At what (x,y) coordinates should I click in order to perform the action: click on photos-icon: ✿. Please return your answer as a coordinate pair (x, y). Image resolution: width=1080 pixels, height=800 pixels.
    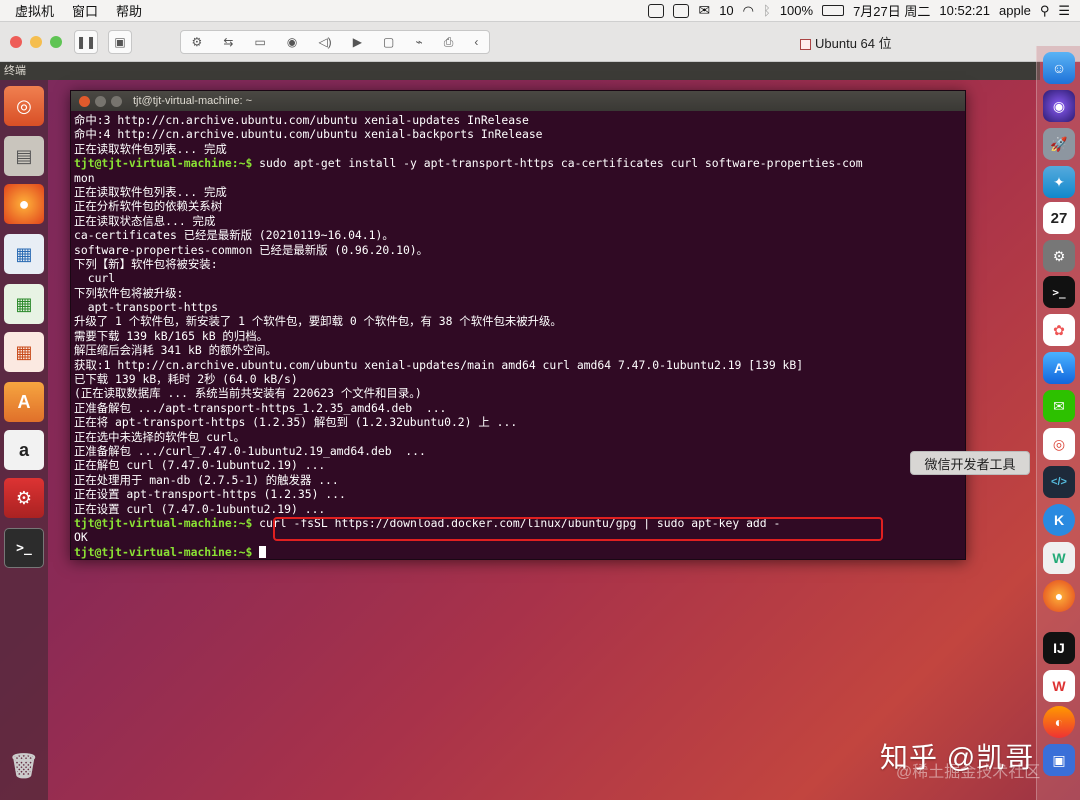
    Looking at the image, I should click on (1059, 330).